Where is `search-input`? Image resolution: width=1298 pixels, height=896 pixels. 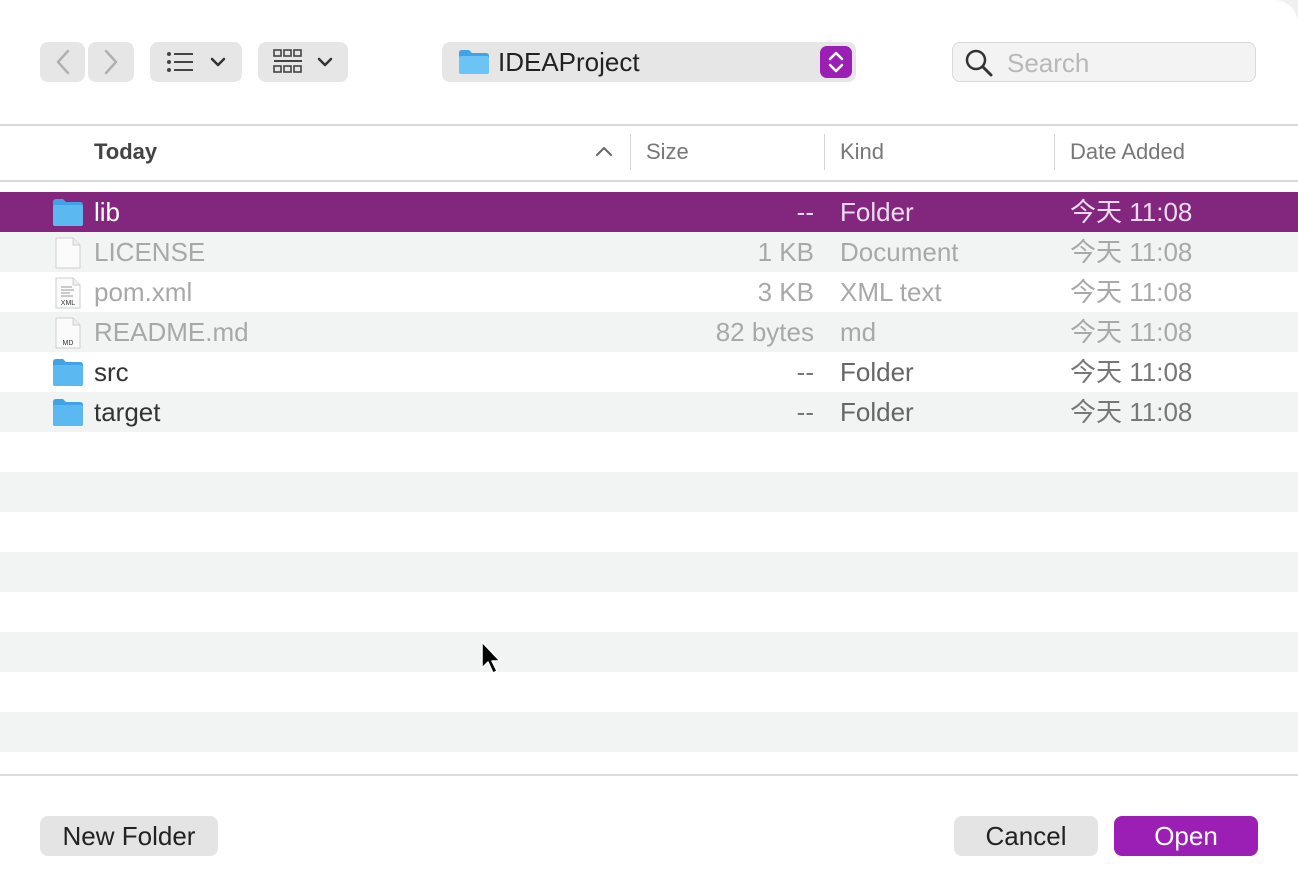 search-input is located at coordinates (1127, 63).